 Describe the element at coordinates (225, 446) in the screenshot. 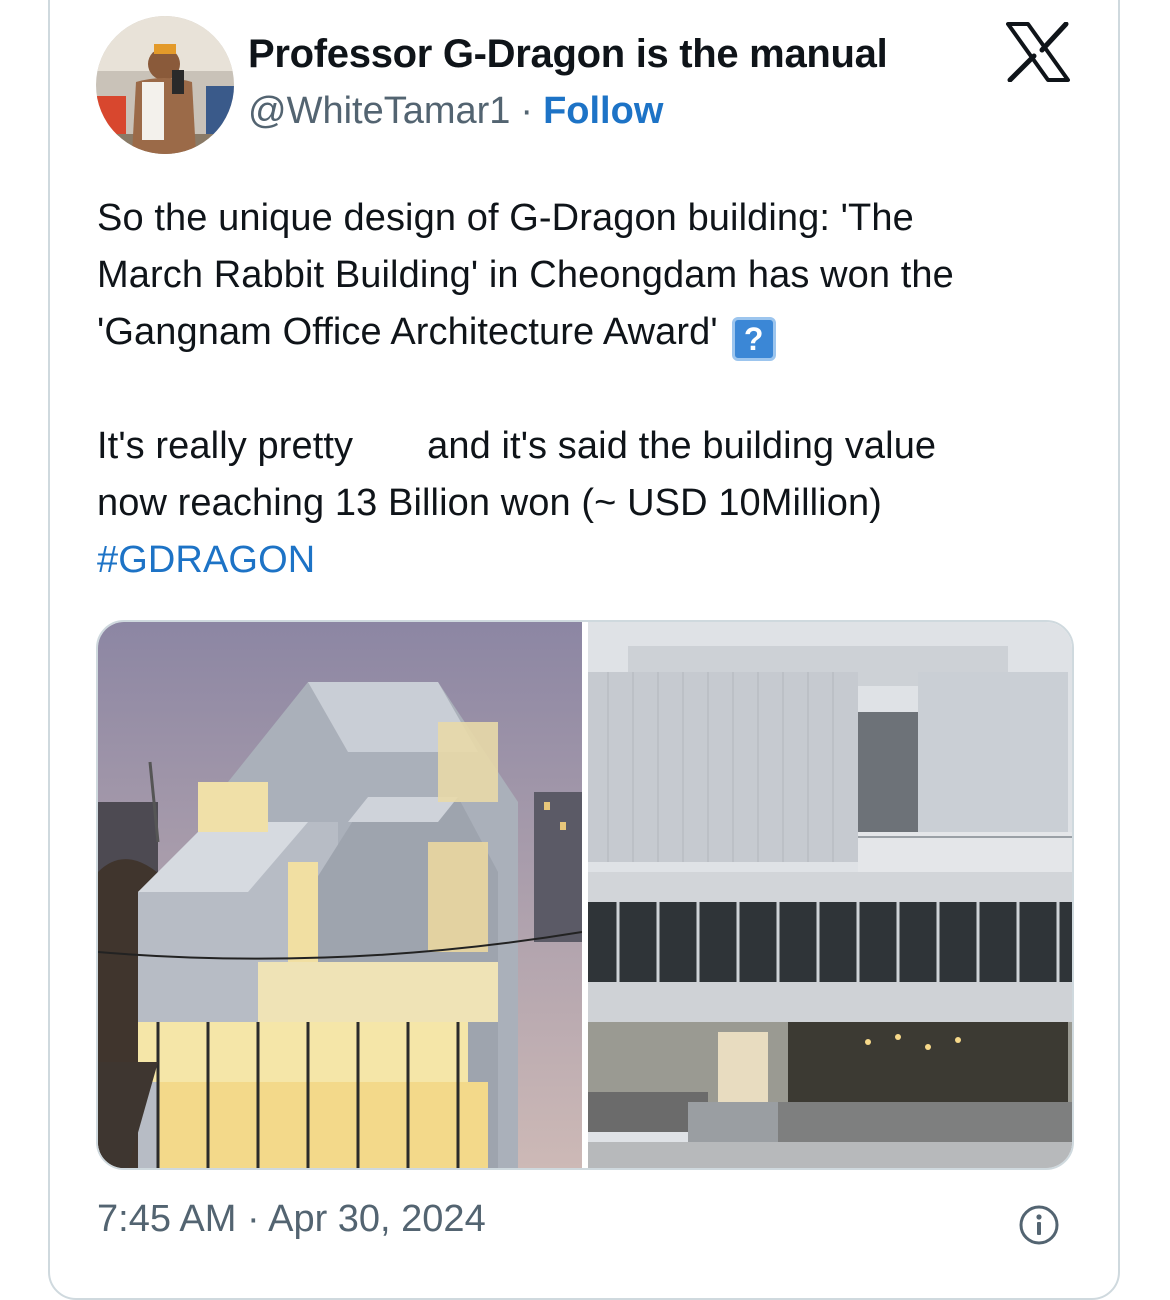

I see `tweet-text-line-4a: It's really pretty` at that location.